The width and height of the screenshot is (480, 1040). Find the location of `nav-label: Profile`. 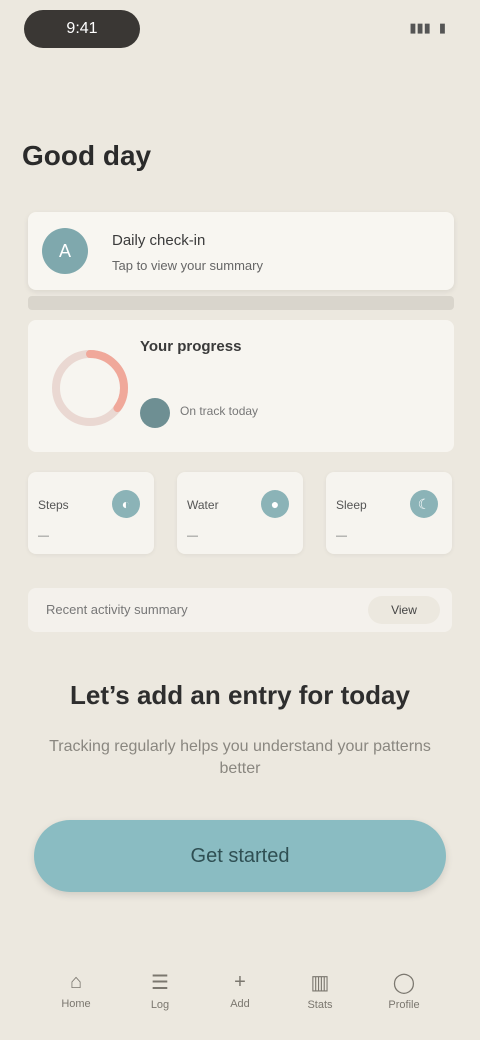

nav-label: Profile is located at coordinates (404, 1004).